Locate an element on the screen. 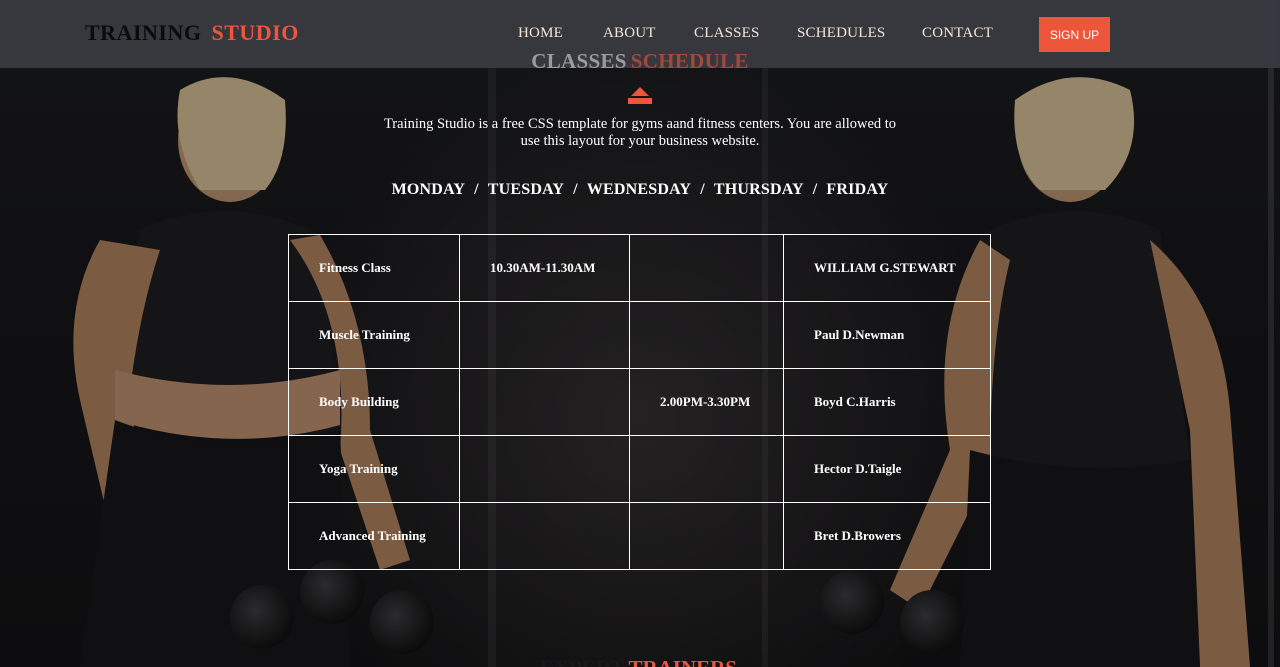 The image size is (1280, 667). section-title: CLASSES SCHEDULE is located at coordinates (640, 61).